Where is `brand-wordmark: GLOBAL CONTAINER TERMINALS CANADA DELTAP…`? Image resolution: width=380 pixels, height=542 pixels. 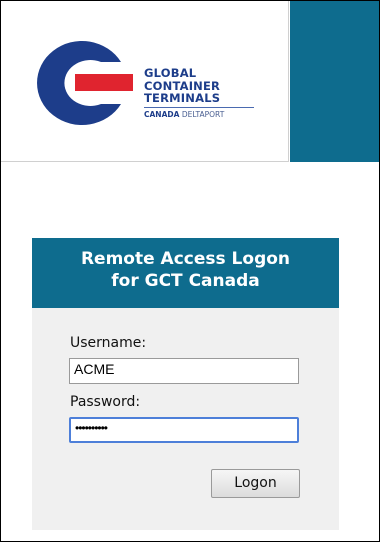 brand-wordmark: GLOBAL CONTAINER TERMINALS CANADA DELTAP… is located at coordinates (199, 93).